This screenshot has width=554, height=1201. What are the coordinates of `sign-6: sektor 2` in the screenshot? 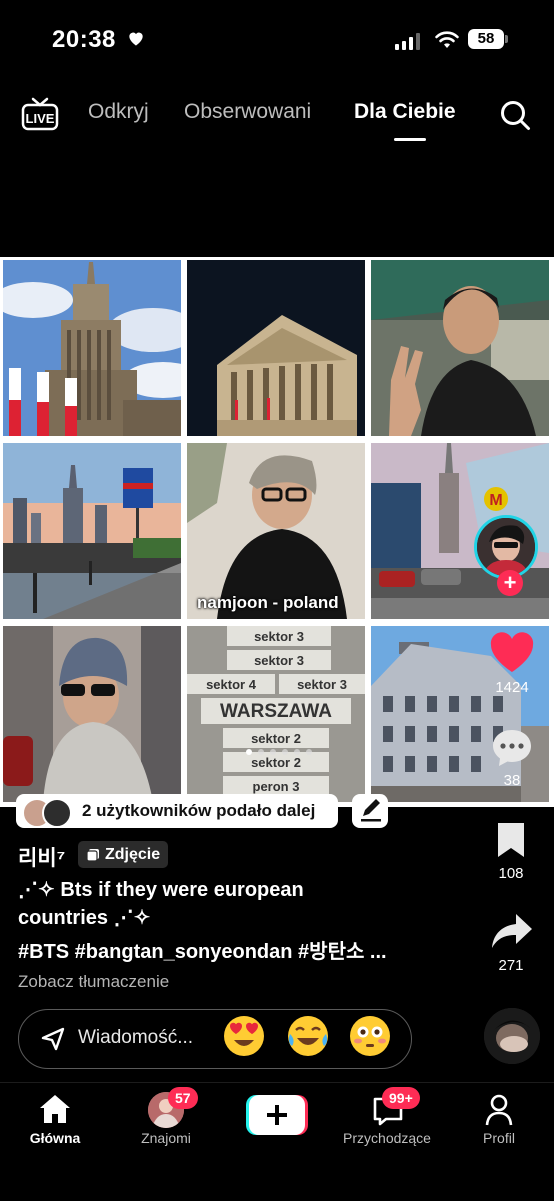 It's located at (276, 762).